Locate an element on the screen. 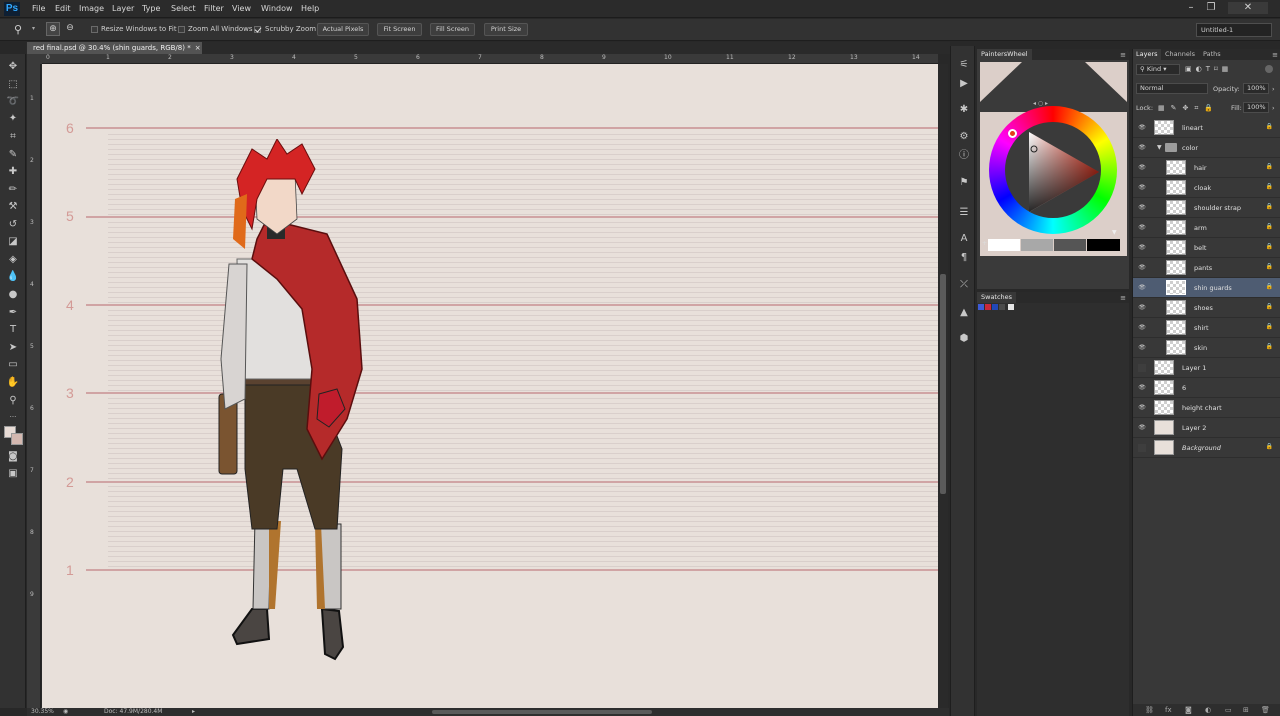 The width and height of the screenshot is (1280, 716). scrubby-zoom-checkbox is located at coordinates (257, 29).